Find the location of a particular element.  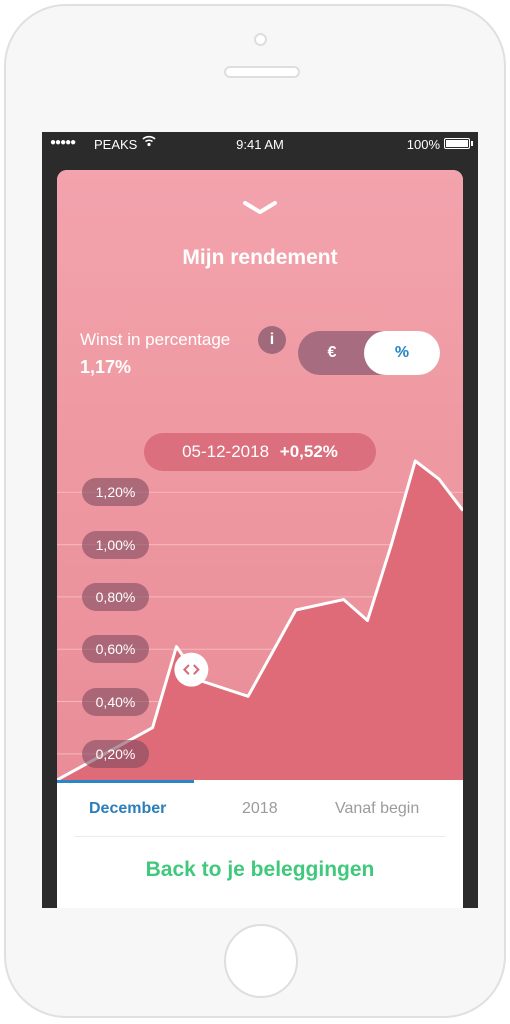

status-bar: ●●●●● PEAKS 9:41 AM 100% is located at coordinates (260, 144).